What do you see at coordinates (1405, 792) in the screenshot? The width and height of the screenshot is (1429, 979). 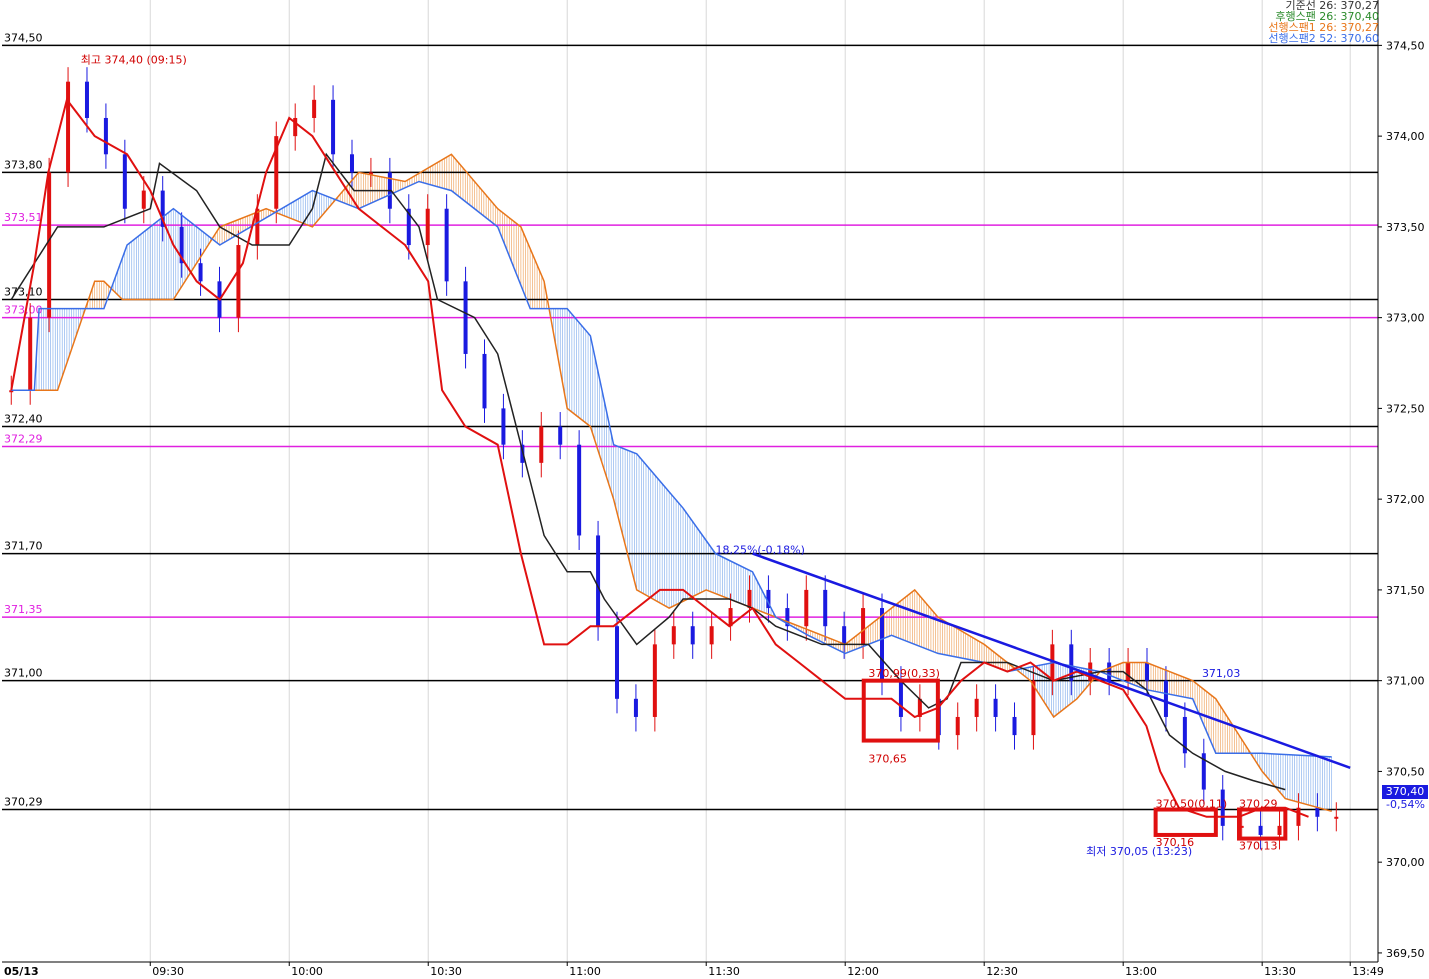 I see `current-price-badge: 370,40` at bounding box center [1405, 792].